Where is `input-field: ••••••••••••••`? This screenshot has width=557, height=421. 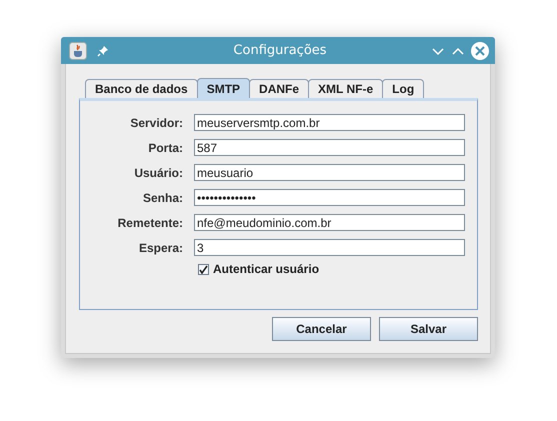
input-field: •••••••••••••• is located at coordinates (329, 197).